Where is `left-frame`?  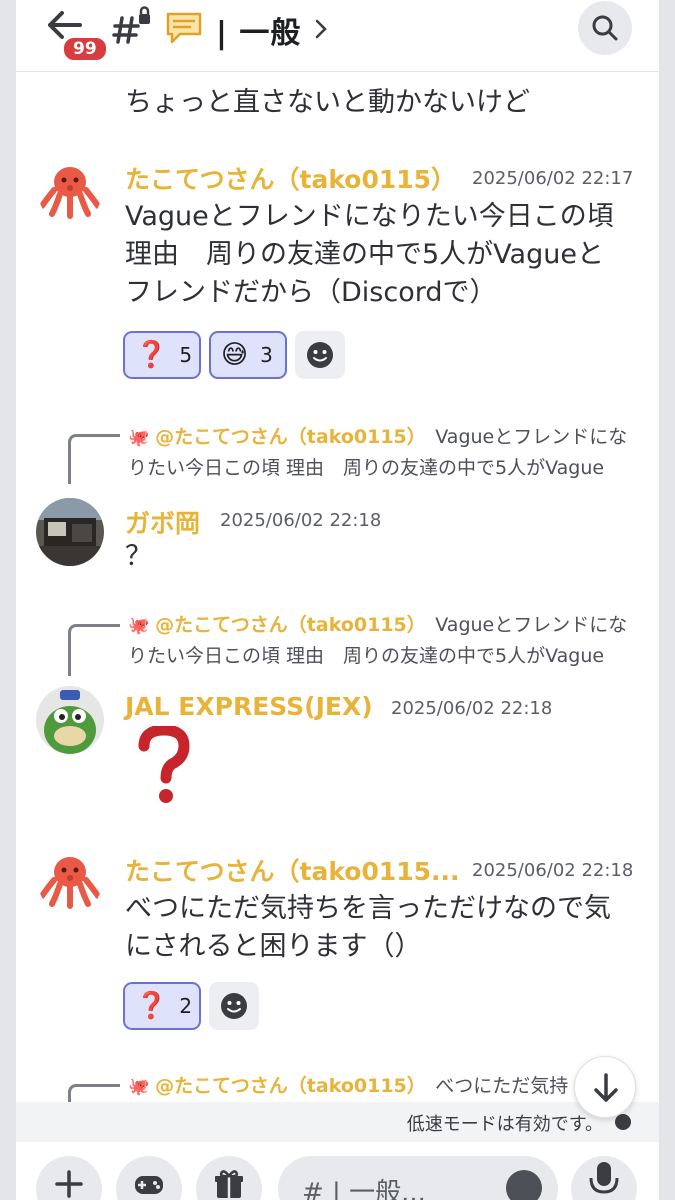 left-frame is located at coordinates (8, 600).